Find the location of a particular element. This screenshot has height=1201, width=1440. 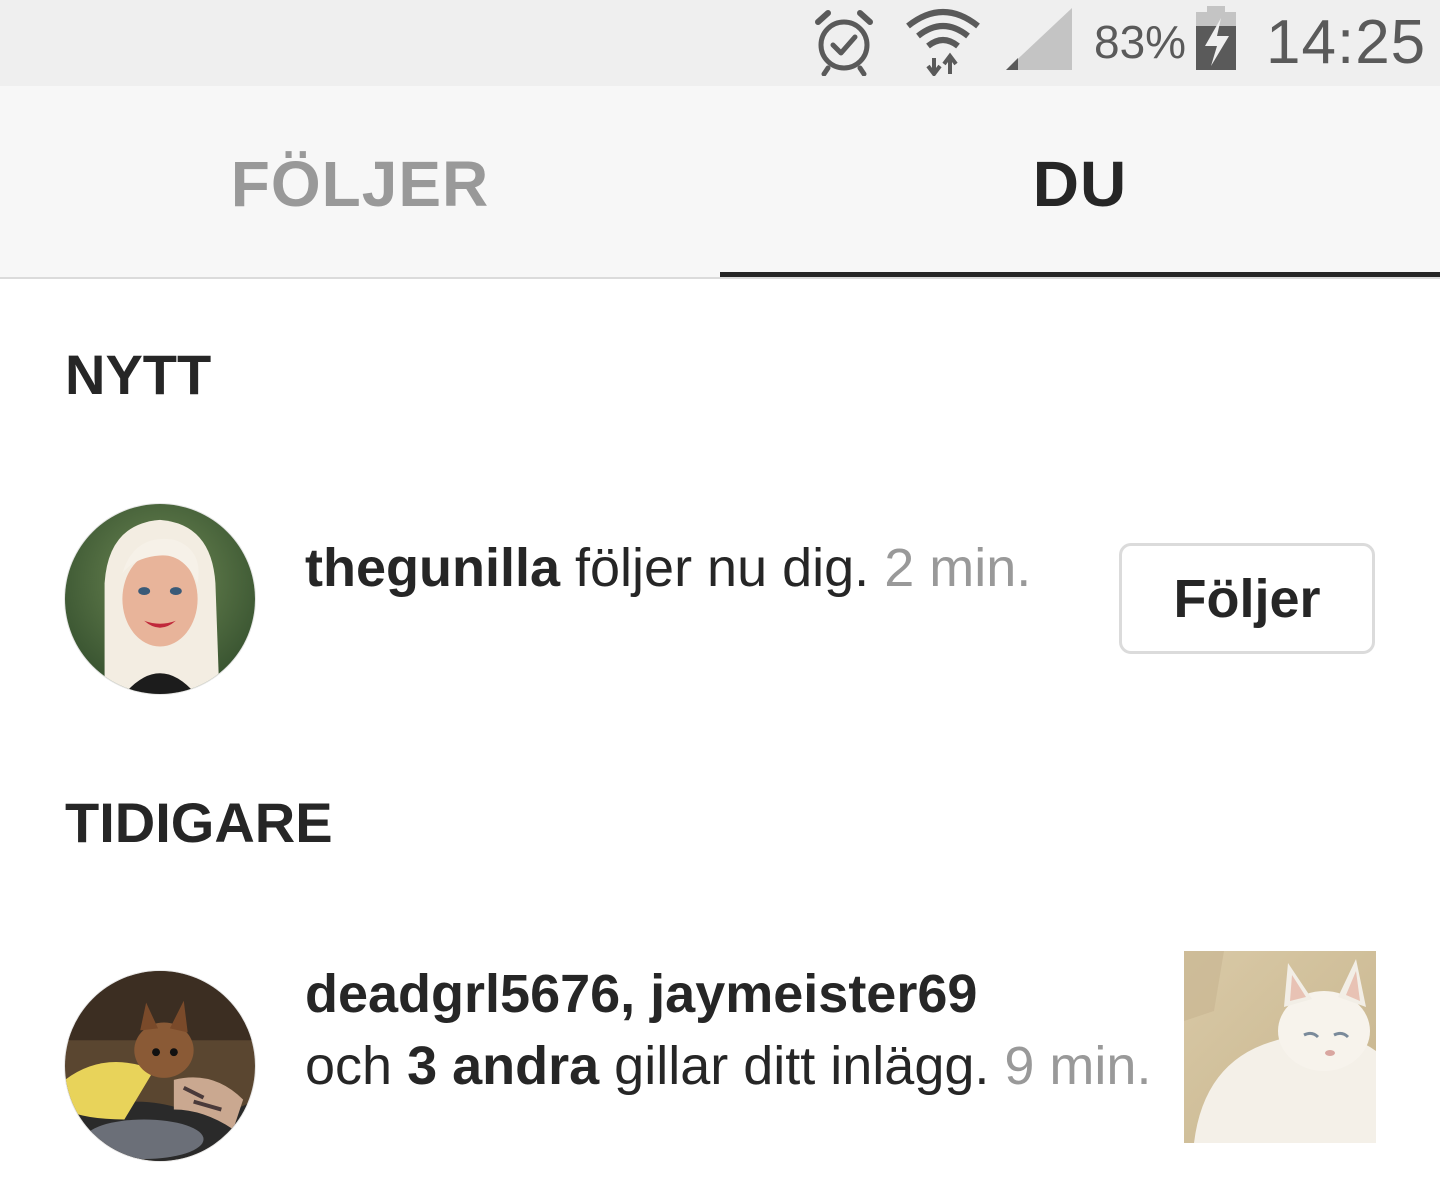

clock: 14:25 is located at coordinates (1346, 42).